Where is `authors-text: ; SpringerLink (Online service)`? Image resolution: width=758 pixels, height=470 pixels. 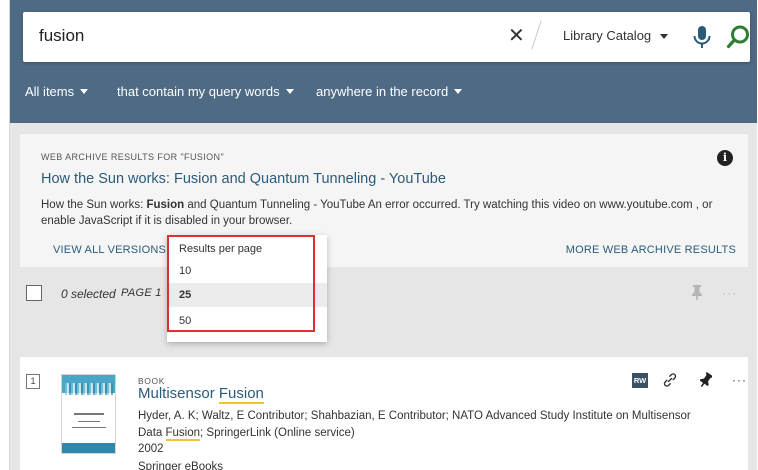 authors-text: ; SpringerLink (Online service) is located at coordinates (277, 433).